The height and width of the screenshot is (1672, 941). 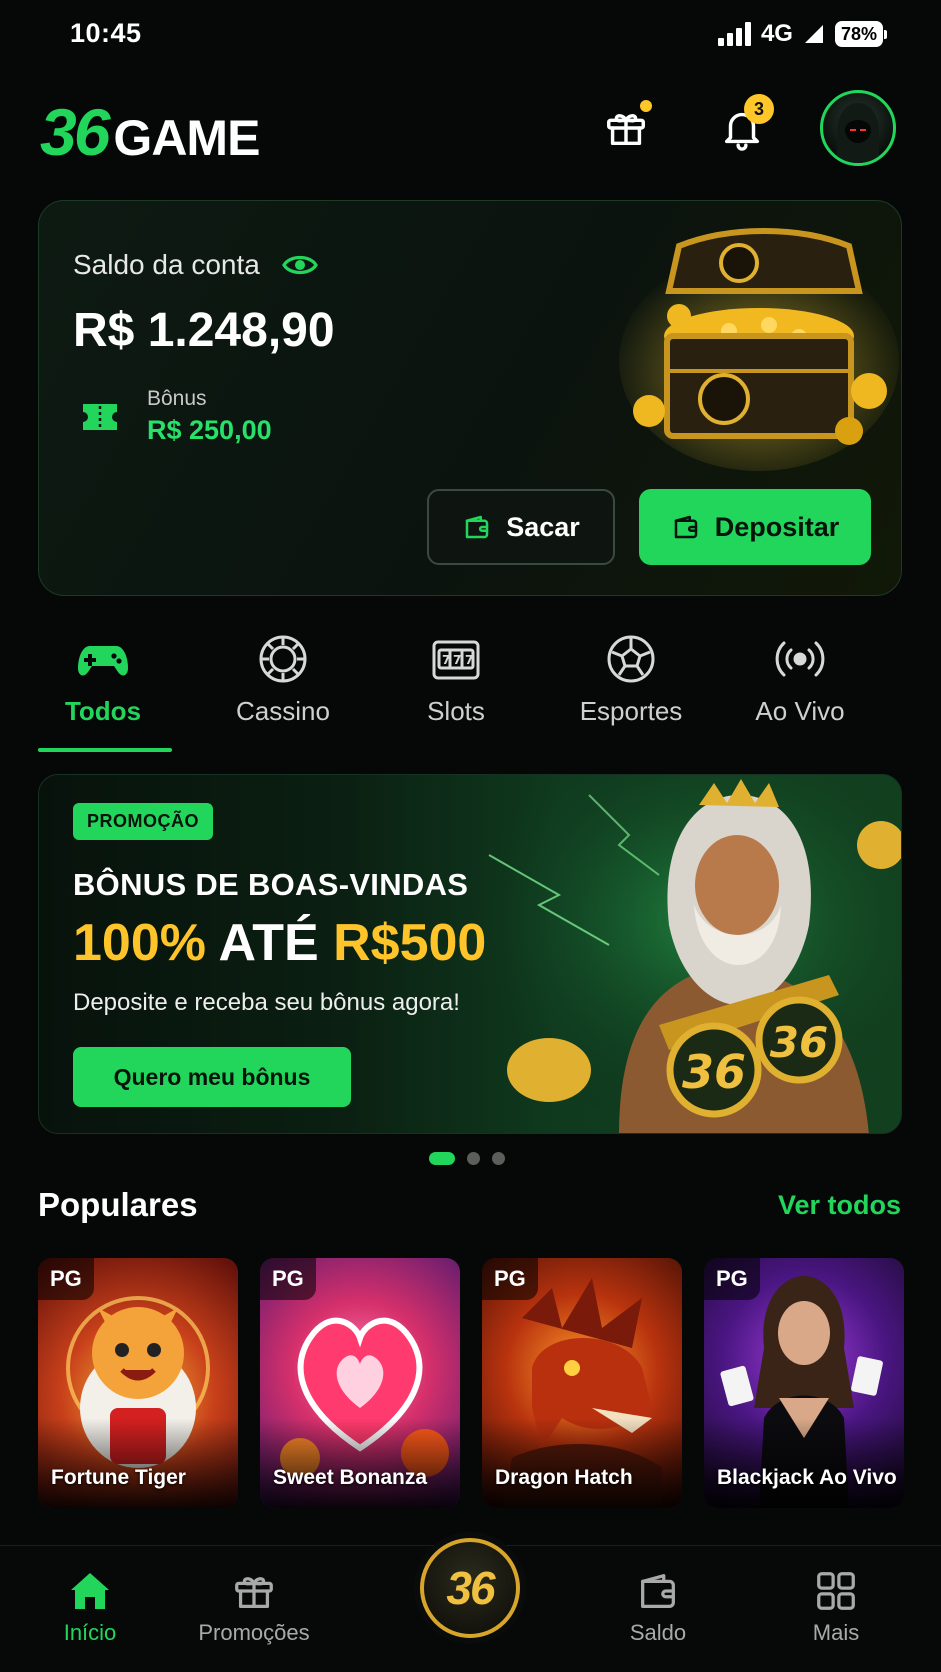 I want to click on bonus-row: Bônus R$ 250,00, so click(x=175, y=416).